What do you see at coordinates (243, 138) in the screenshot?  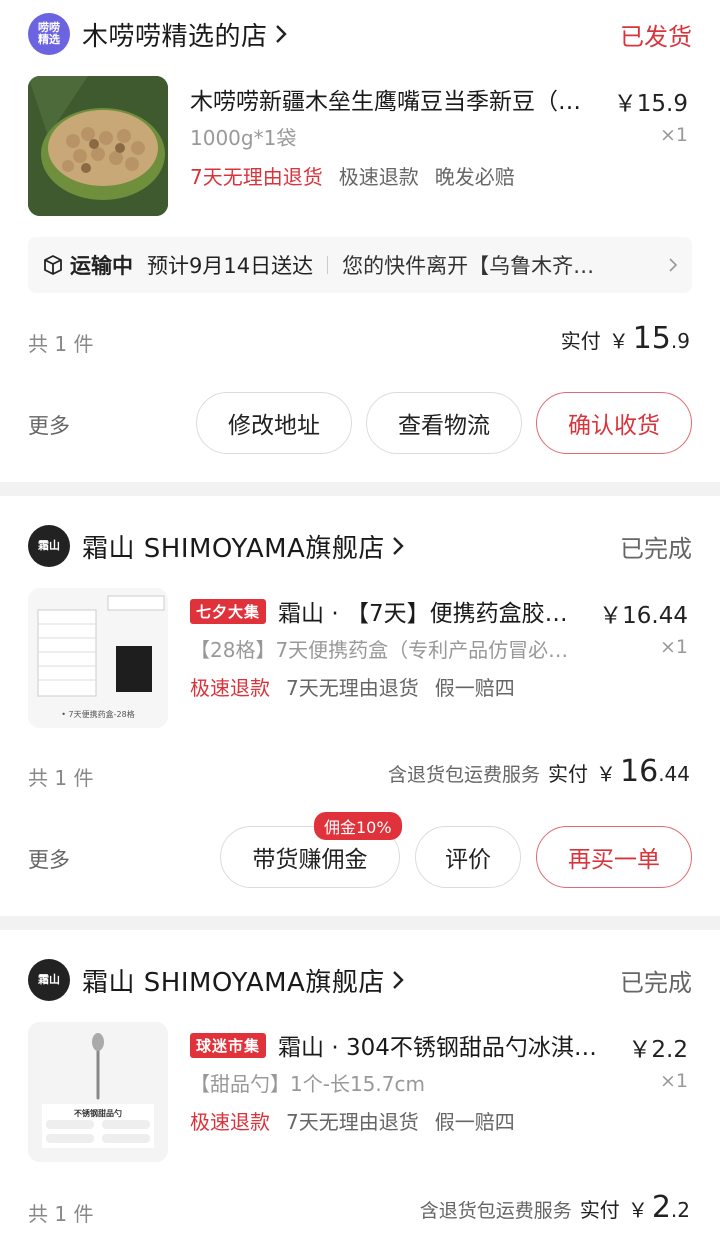 I see `product-spec: 1000g*1袋` at bounding box center [243, 138].